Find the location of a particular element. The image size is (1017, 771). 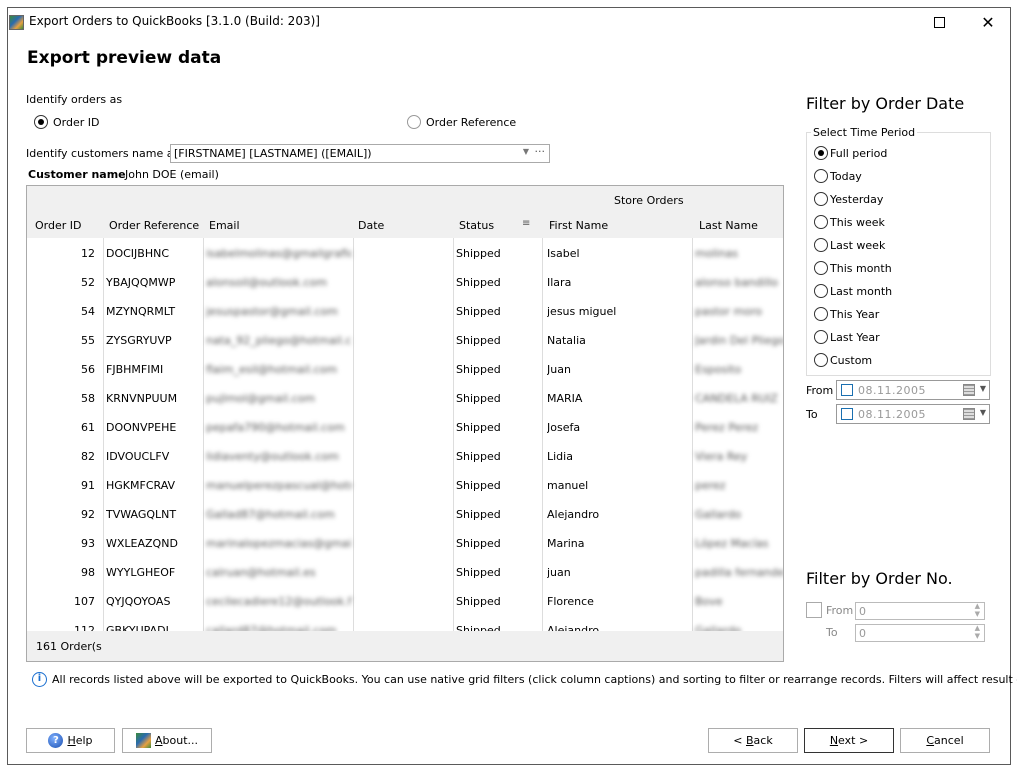

from-date-value: 08.11.2005 is located at coordinates (892, 390).